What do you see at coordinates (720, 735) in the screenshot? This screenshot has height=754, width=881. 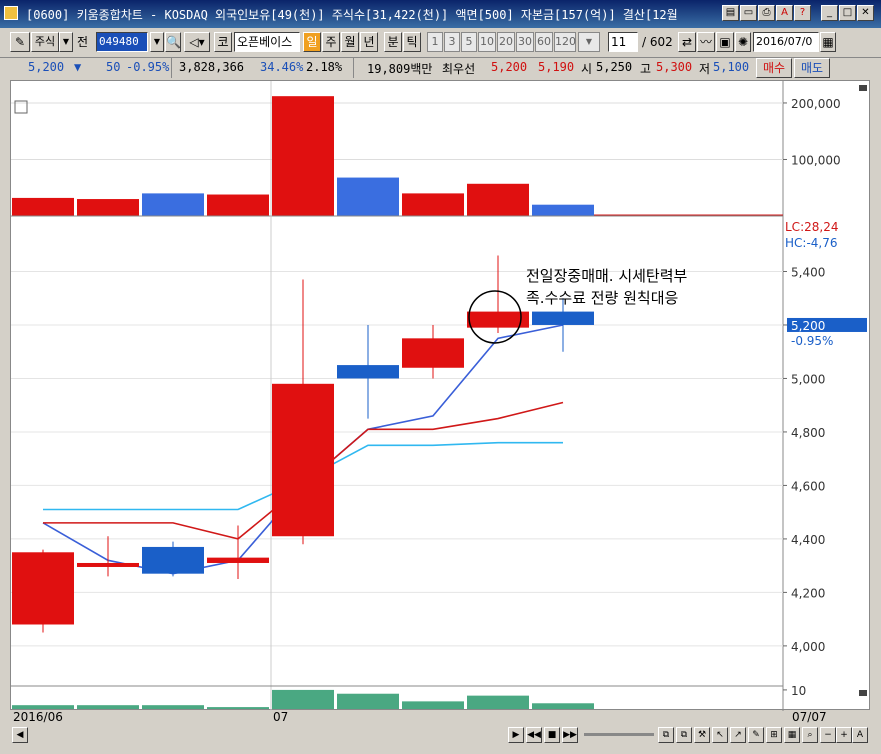 I see `cursor-icon: ↖` at bounding box center [720, 735].